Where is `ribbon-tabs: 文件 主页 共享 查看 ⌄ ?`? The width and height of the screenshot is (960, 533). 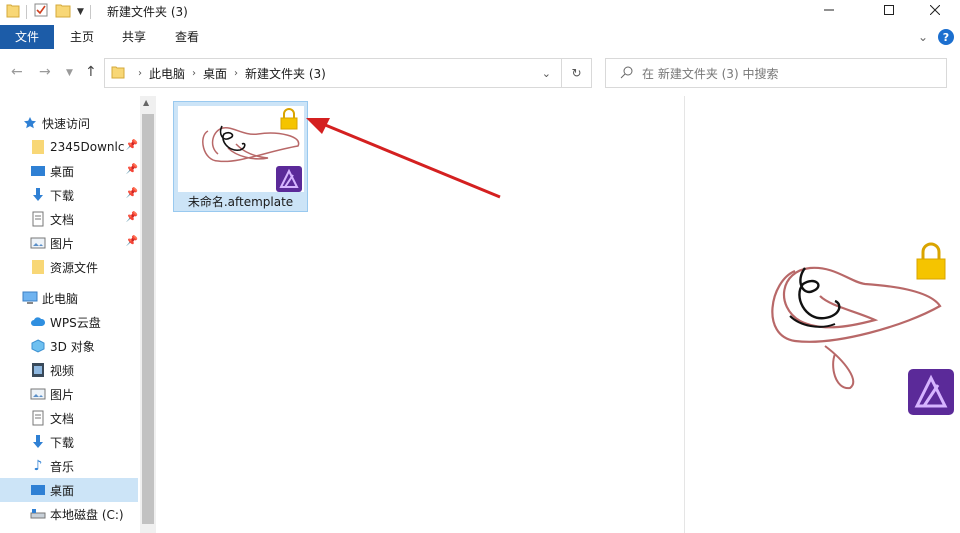
ribbon-tabs: 文件 主页 共享 查看 ⌄ ? is located at coordinates (480, 37).